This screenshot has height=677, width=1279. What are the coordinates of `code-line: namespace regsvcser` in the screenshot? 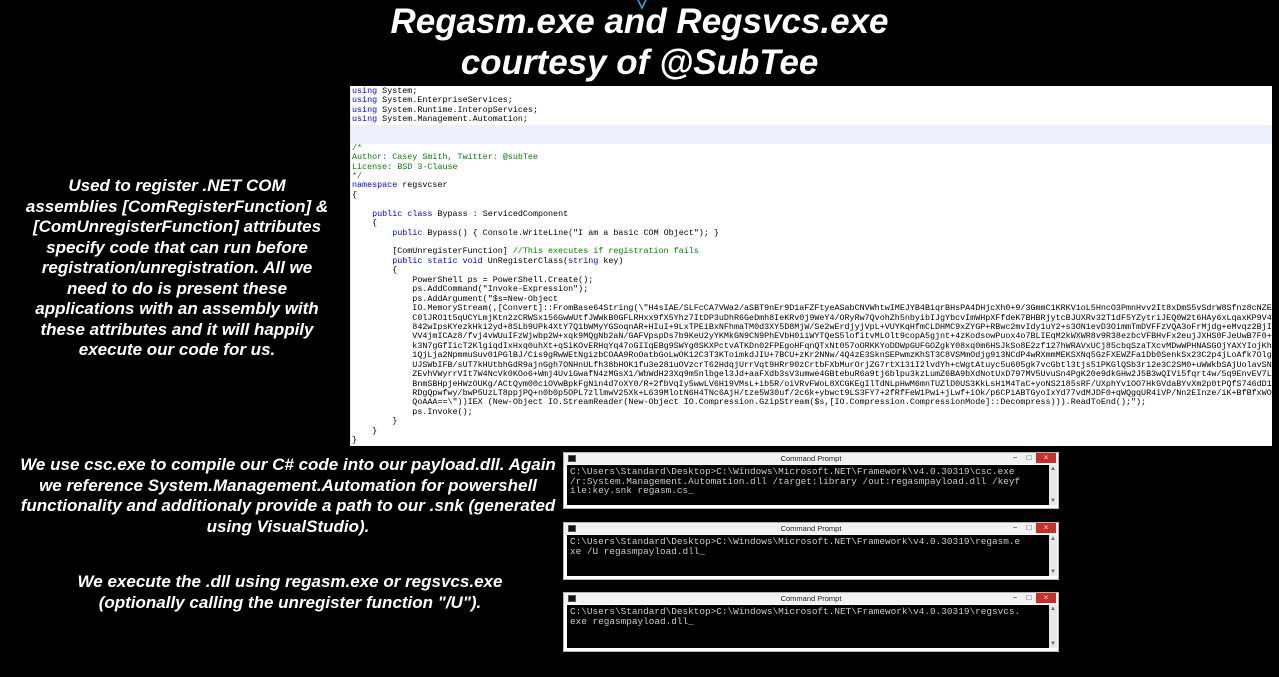 It's located at (400, 185).